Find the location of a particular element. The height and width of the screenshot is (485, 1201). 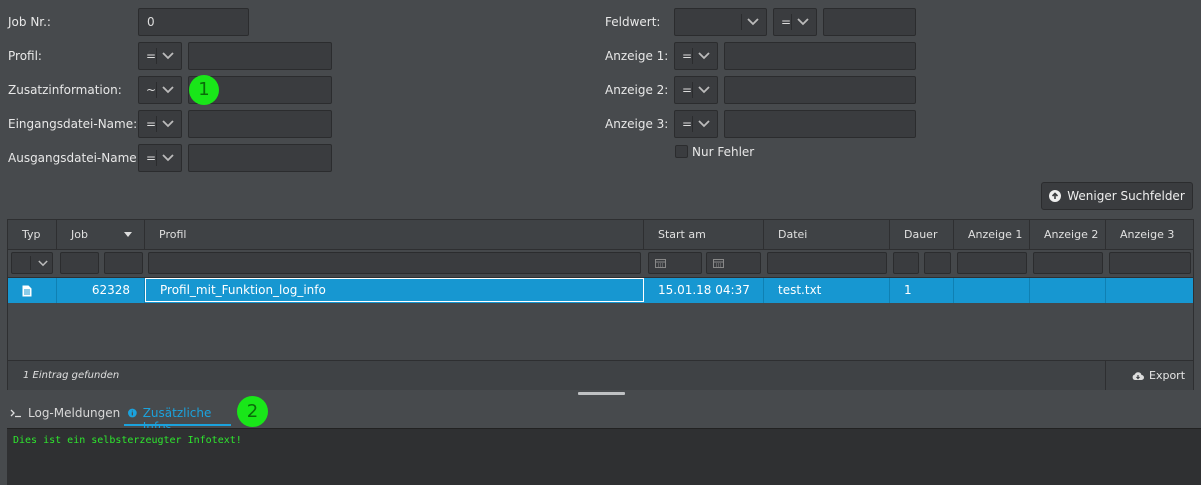

export-label: Export is located at coordinates (1167, 375).